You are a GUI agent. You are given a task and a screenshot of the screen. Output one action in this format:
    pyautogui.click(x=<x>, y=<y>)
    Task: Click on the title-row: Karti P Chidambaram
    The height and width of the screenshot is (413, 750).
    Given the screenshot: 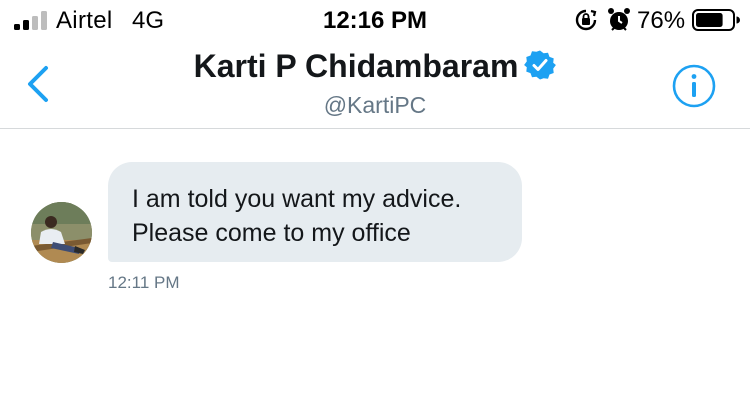 What is the action you would take?
    pyautogui.click(x=375, y=66)
    